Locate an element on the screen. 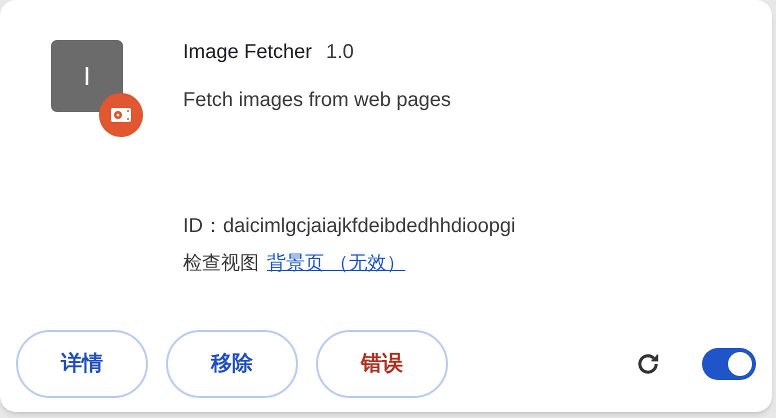 This screenshot has height=418, width=776. extension-version: 1.0 is located at coordinates (340, 52).